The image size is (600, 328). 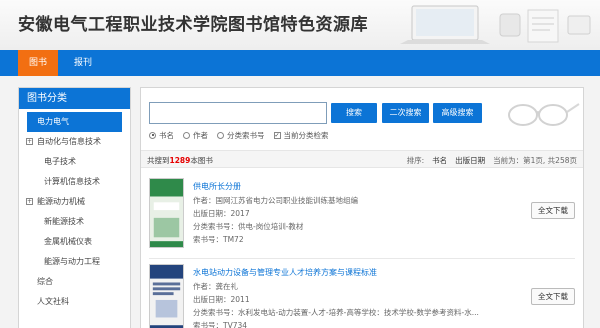 I want to click on category-general: 综合, so click(x=74, y=282).